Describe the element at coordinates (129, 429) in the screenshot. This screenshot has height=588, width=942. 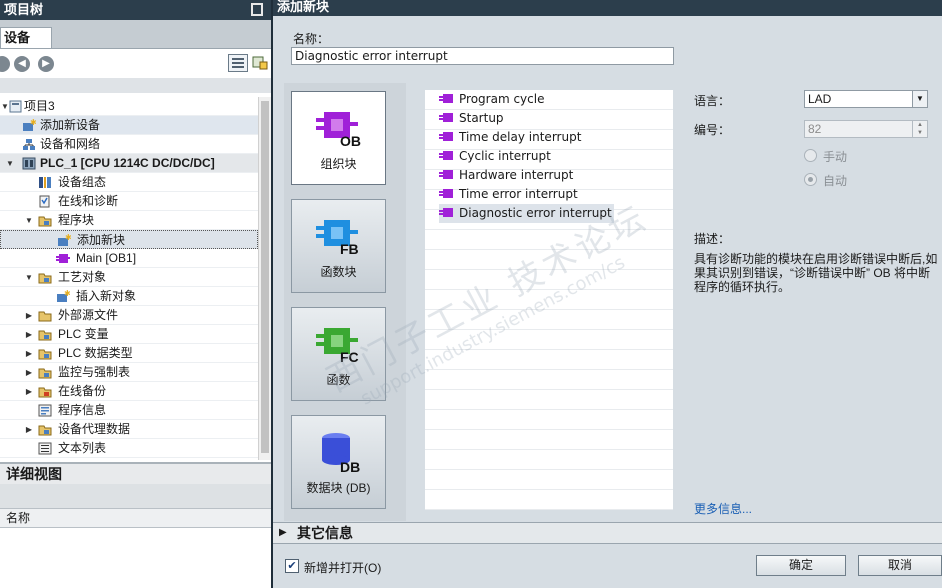
I see `tree-item-device-proxy-data: ▶ 设备代理数据` at that location.